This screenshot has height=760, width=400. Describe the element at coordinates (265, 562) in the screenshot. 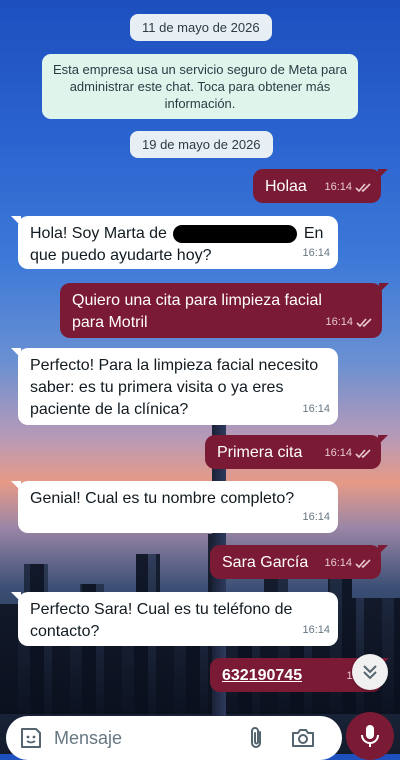

I see `message-text: Sara García` at that location.